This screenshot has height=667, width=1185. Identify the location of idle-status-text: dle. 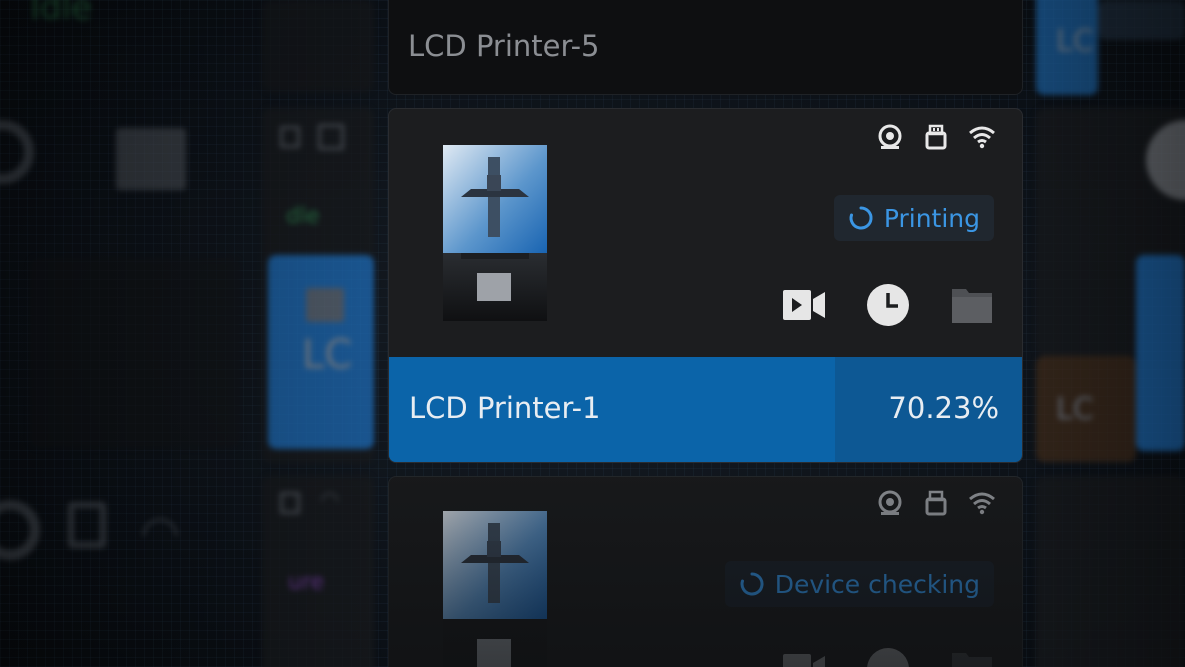
(303, 216).